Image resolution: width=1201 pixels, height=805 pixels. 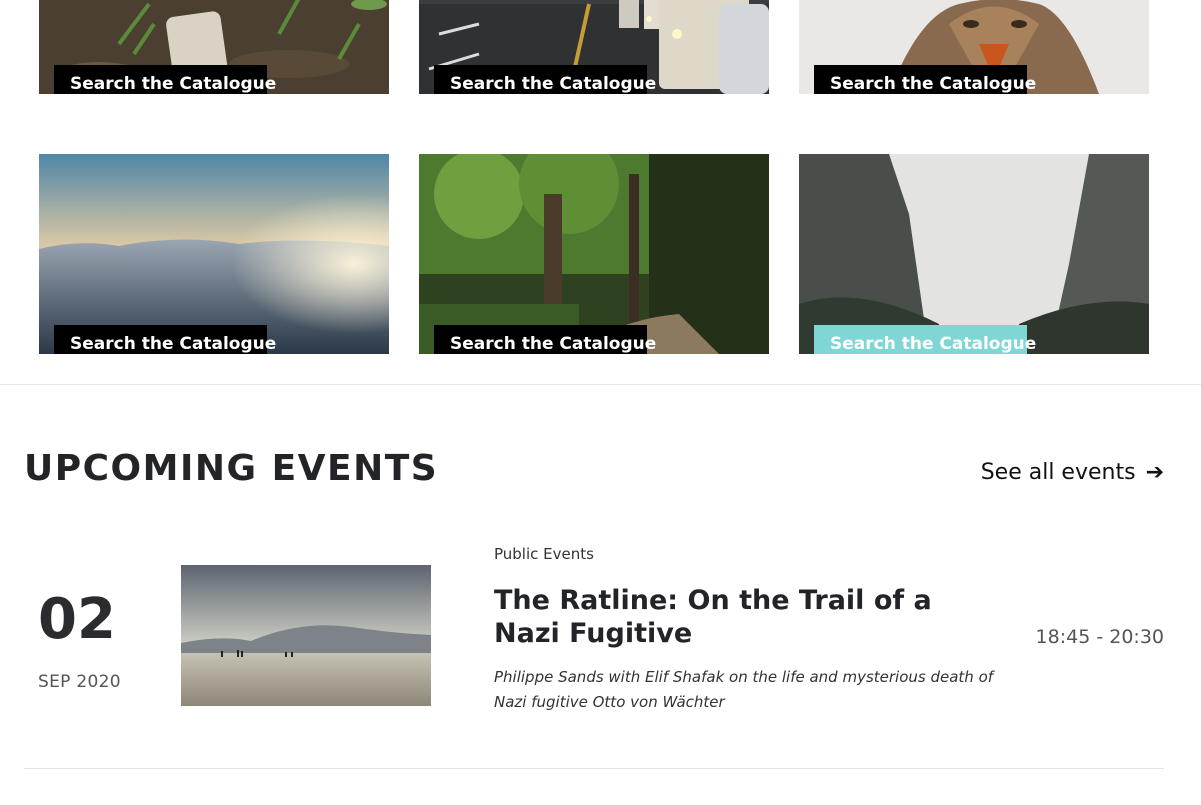 What do you see at coordinates (594, 47) in the screenshot?
I see `catalogue-card-road: Search the Catalogue` at bounding box center [594, 47].